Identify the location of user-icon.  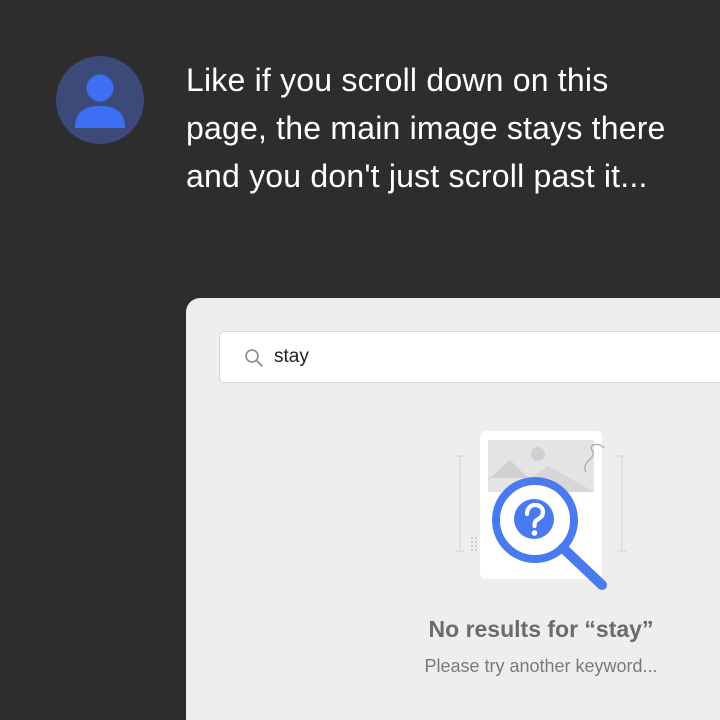
(100, 101).